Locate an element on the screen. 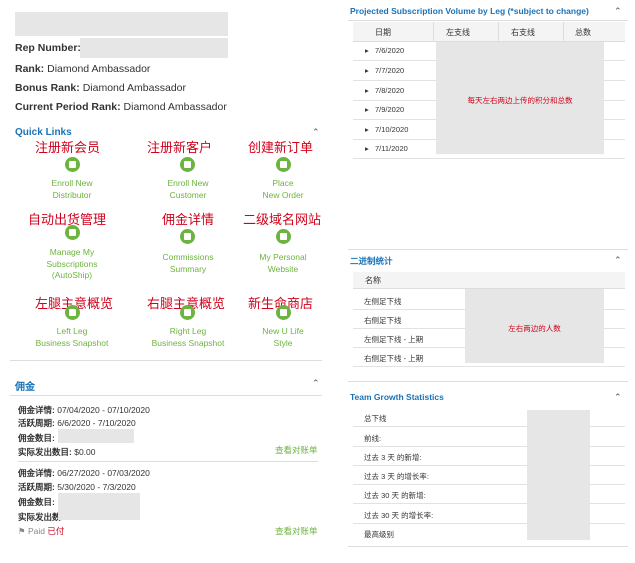 This screenshot has width=635, height=563. header-total: 总数 is located at coordinates (583, 32).